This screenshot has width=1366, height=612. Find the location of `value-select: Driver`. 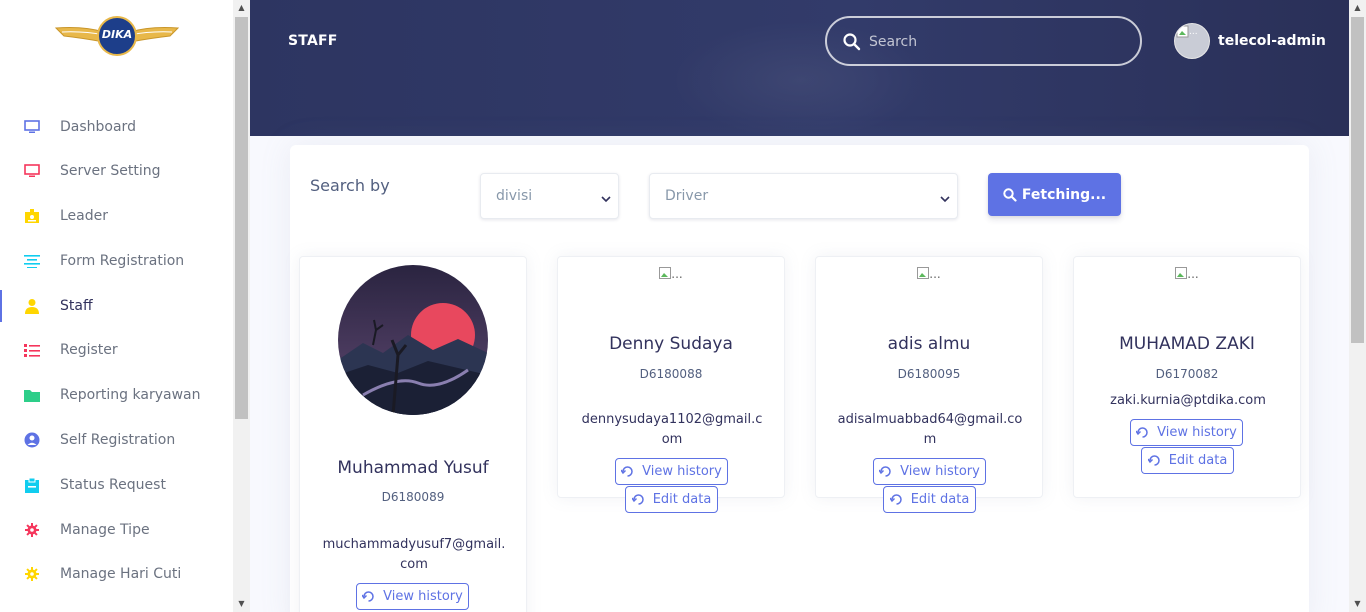

value-select: Driver is located at coordinates (803, 196).